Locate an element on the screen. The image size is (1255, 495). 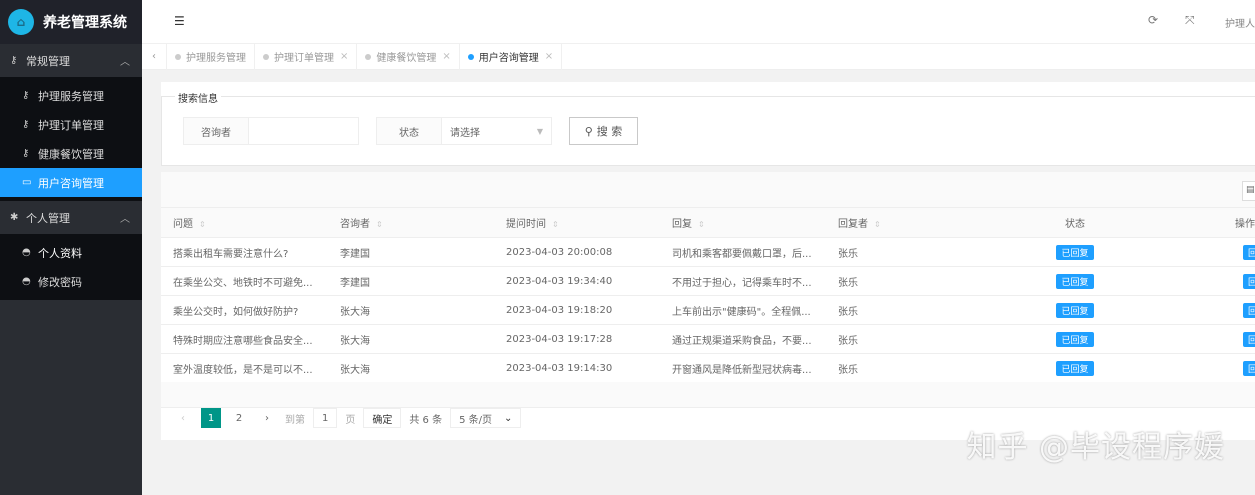
page-1: 1 is located at coordinates (211, 418).